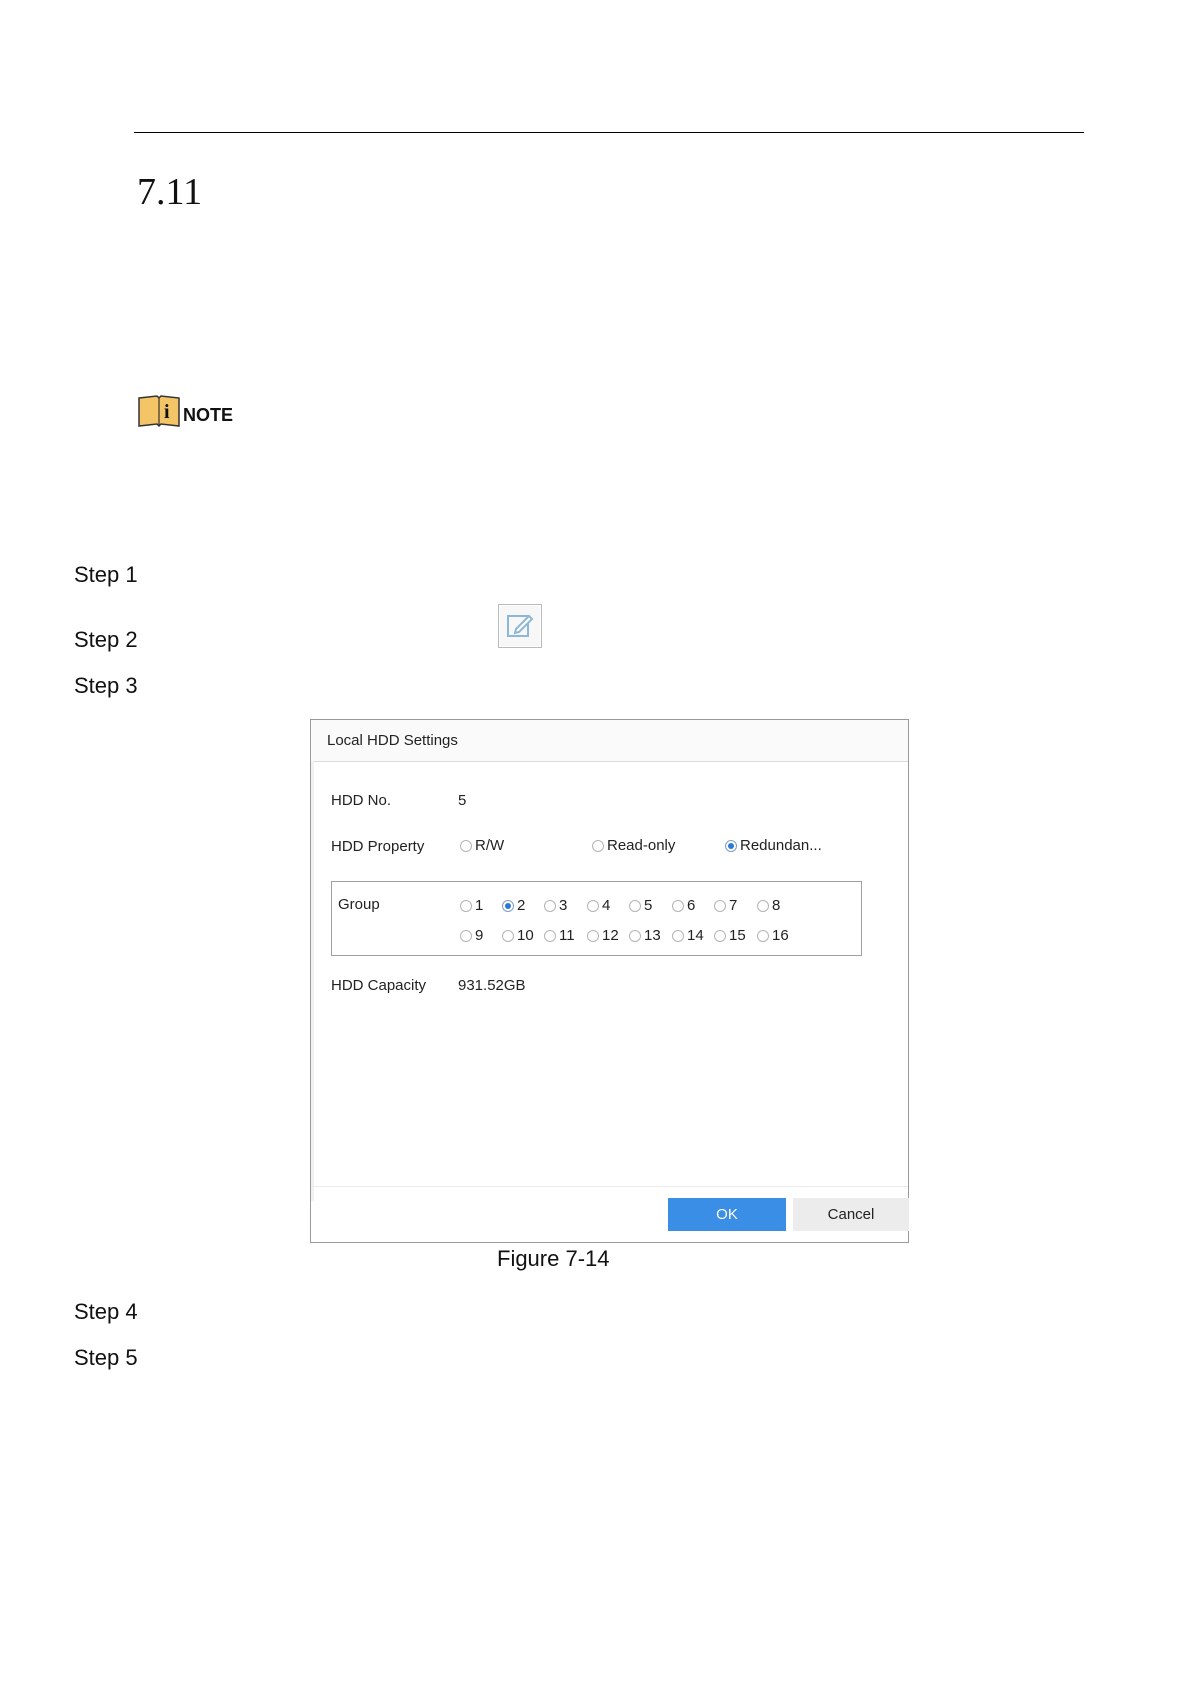 The height and width of the screenshot is (1684, 1191). Describe the element at coordinates (361, 800) in the screenshot. I see `hdd-no-label: HDD No.` at that location.